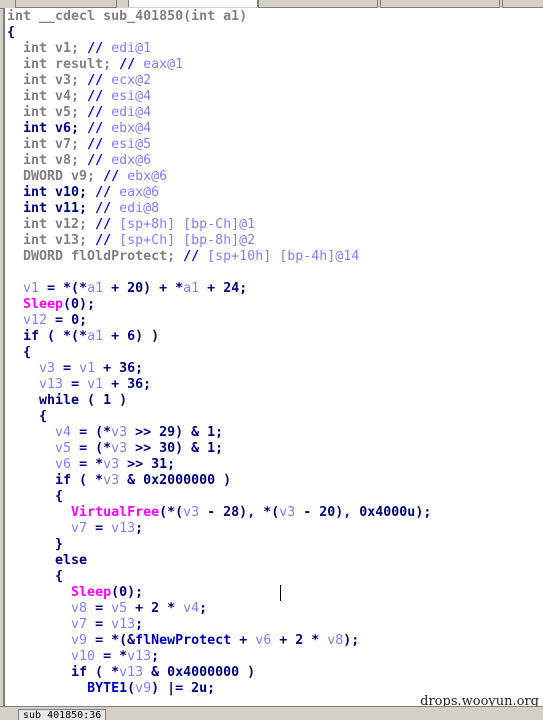 Image resolution: width=543 pixels, height=720 pixels. Describe the element at coordinates (318, 4) in the screenshot. I see `tab-hex-view` at that location.